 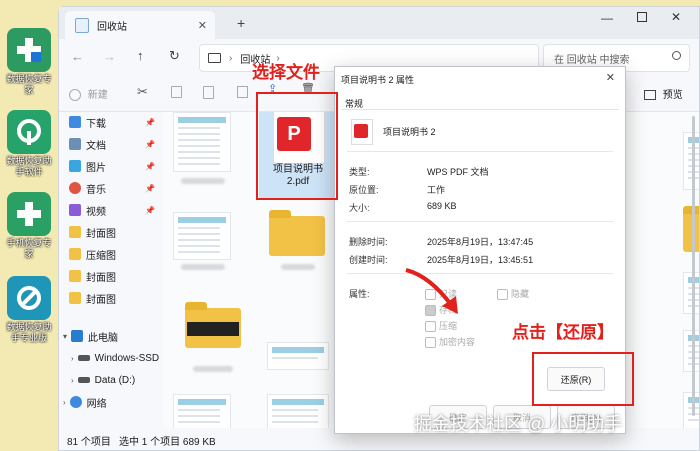 What do you see at coordinates (75, 95) in the screenshot?
I see `plus-circle-icon` at bounding box center [75, 95].